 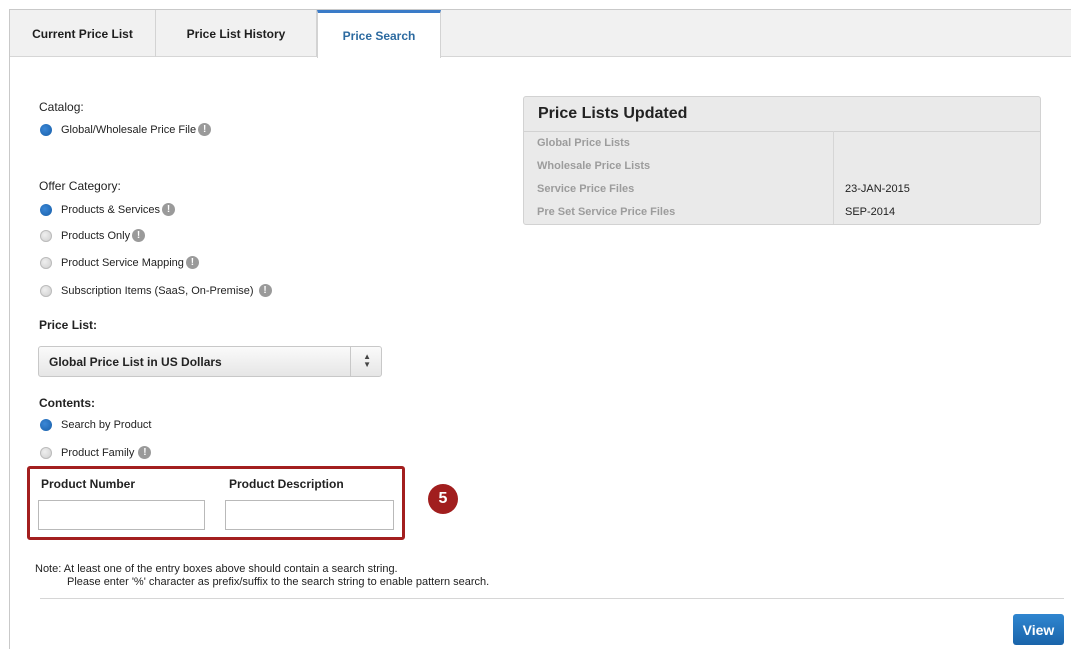 What do you see at coordinates (782, 143) in the screenshot?
I see `panel-row: Global Price Lists` at bounding box center [782, 143].